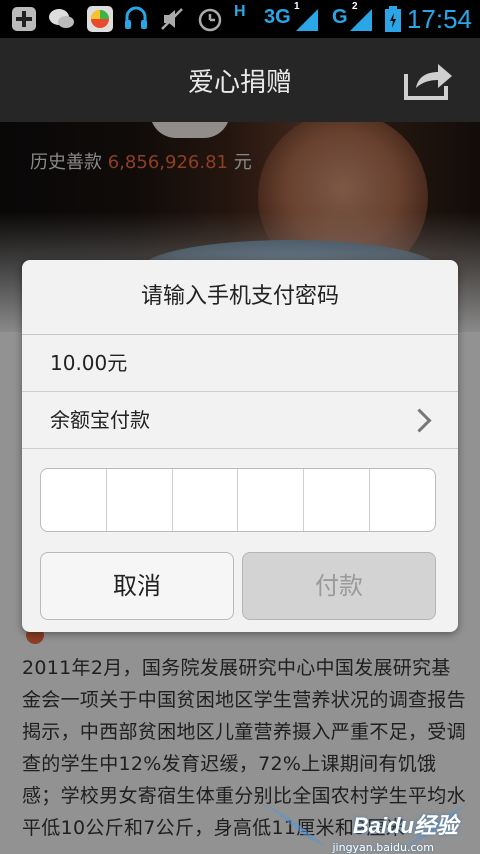 Image resolution: width=480 pixels, height=854 pixels. I want to click on payment-method-row: 余额宝付款, so click(240, 420).